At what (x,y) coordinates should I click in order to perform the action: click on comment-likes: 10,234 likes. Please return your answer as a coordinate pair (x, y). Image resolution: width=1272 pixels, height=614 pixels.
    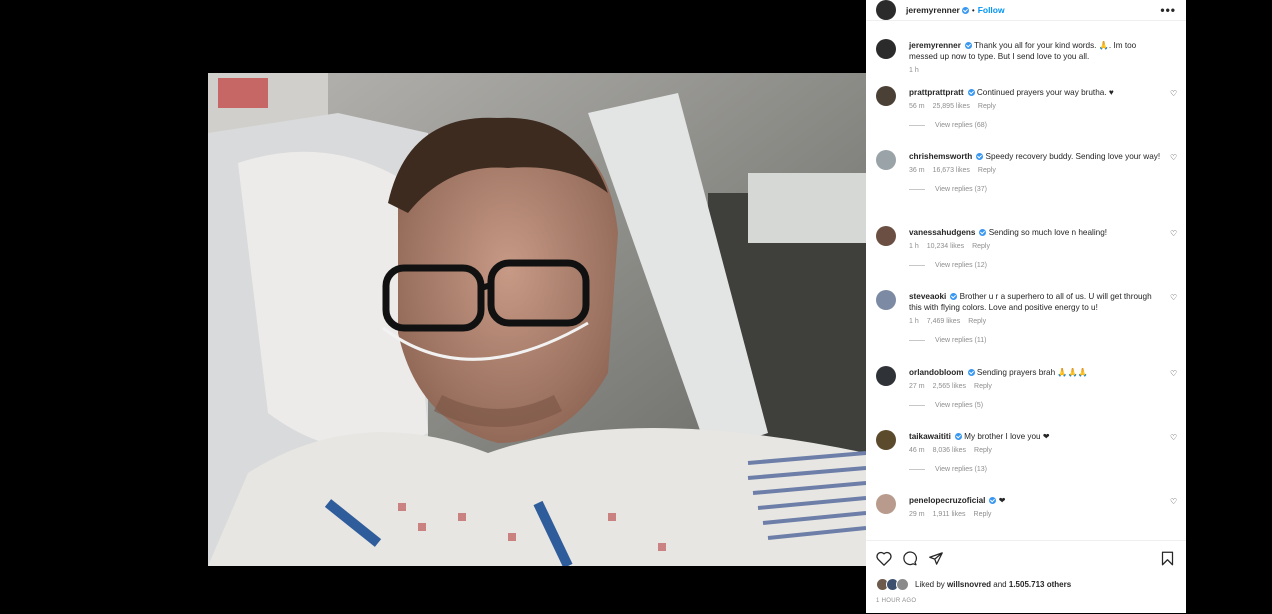
    Looking at the image, I should click on (945, 246).